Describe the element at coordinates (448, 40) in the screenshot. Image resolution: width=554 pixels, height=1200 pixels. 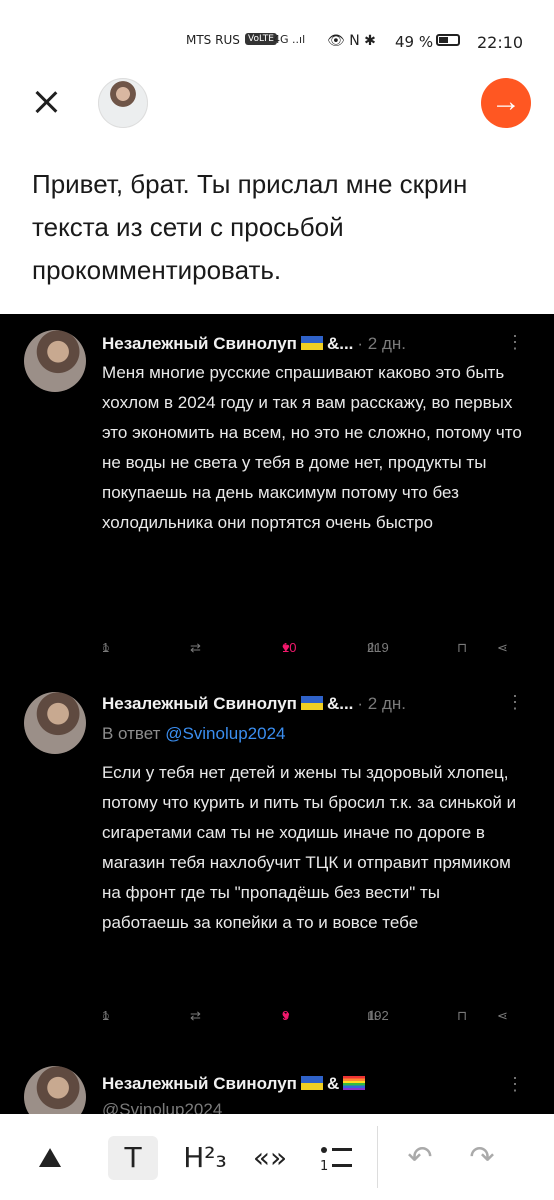
I see `battery-icon` at that location.